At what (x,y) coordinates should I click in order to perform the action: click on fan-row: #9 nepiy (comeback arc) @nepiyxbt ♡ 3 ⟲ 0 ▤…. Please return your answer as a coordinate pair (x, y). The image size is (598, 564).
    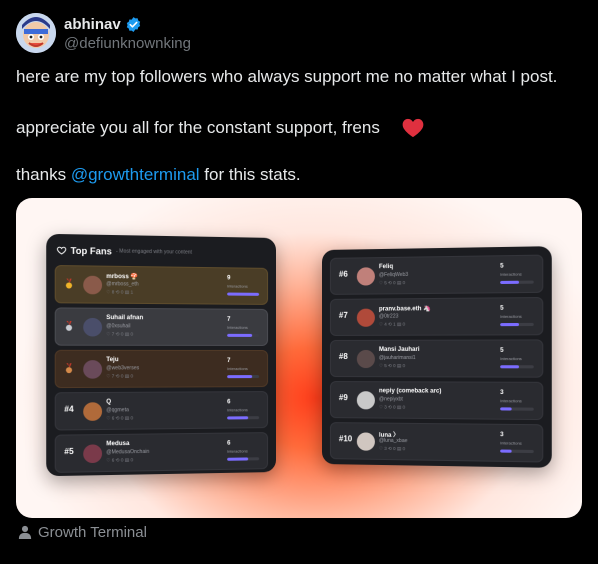
    Looking at the image, I should click on (436, 401).